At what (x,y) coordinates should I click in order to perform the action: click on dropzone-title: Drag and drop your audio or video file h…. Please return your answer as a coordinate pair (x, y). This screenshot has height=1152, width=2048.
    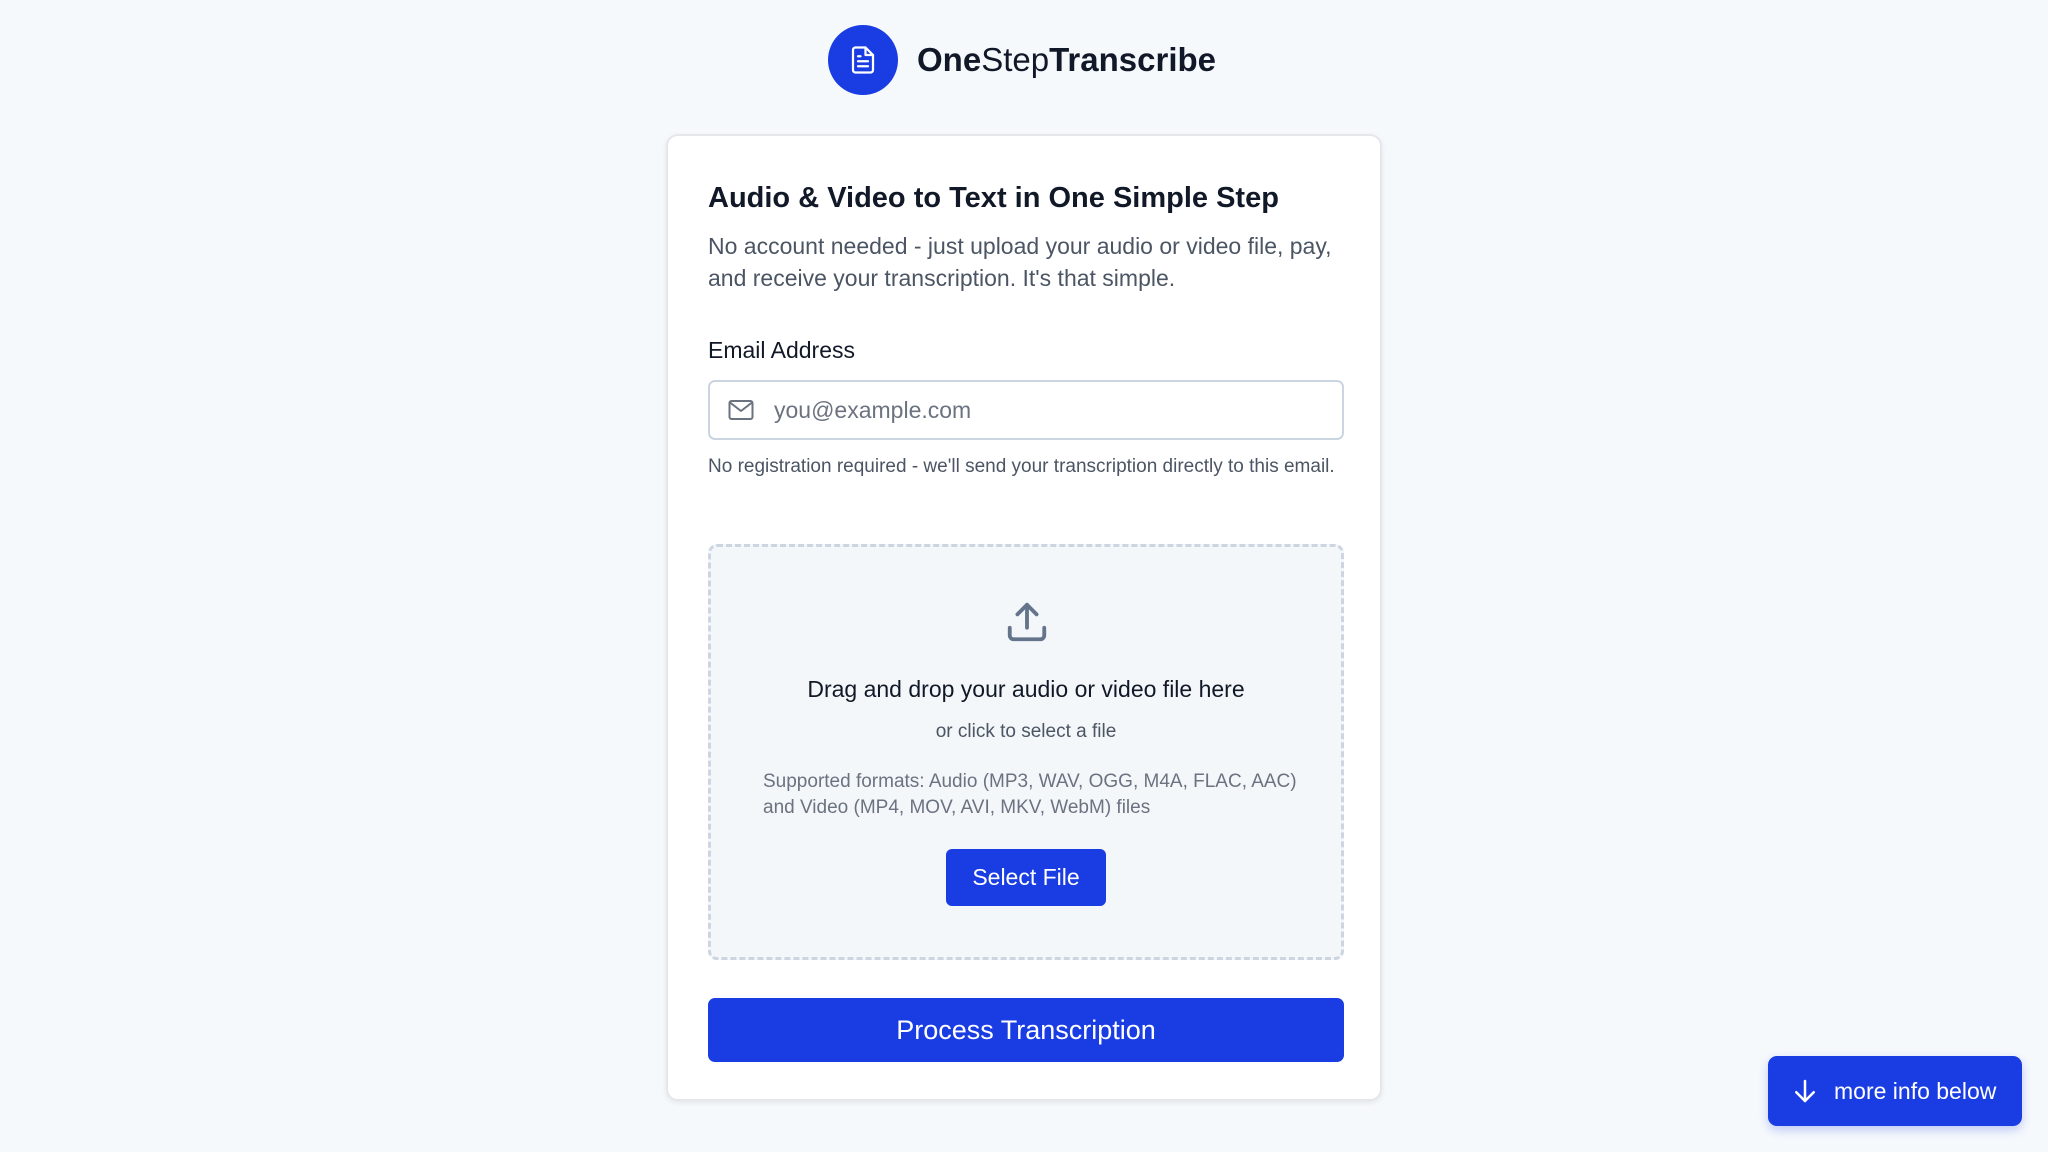
    Looking at the image, I should click on (1026, 689).